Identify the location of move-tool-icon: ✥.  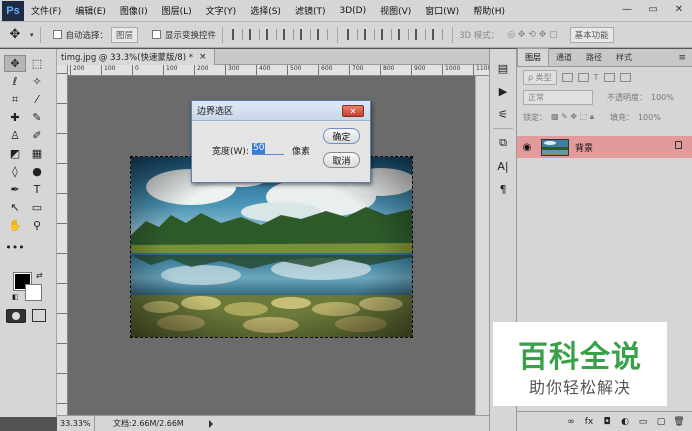
(15, 63).